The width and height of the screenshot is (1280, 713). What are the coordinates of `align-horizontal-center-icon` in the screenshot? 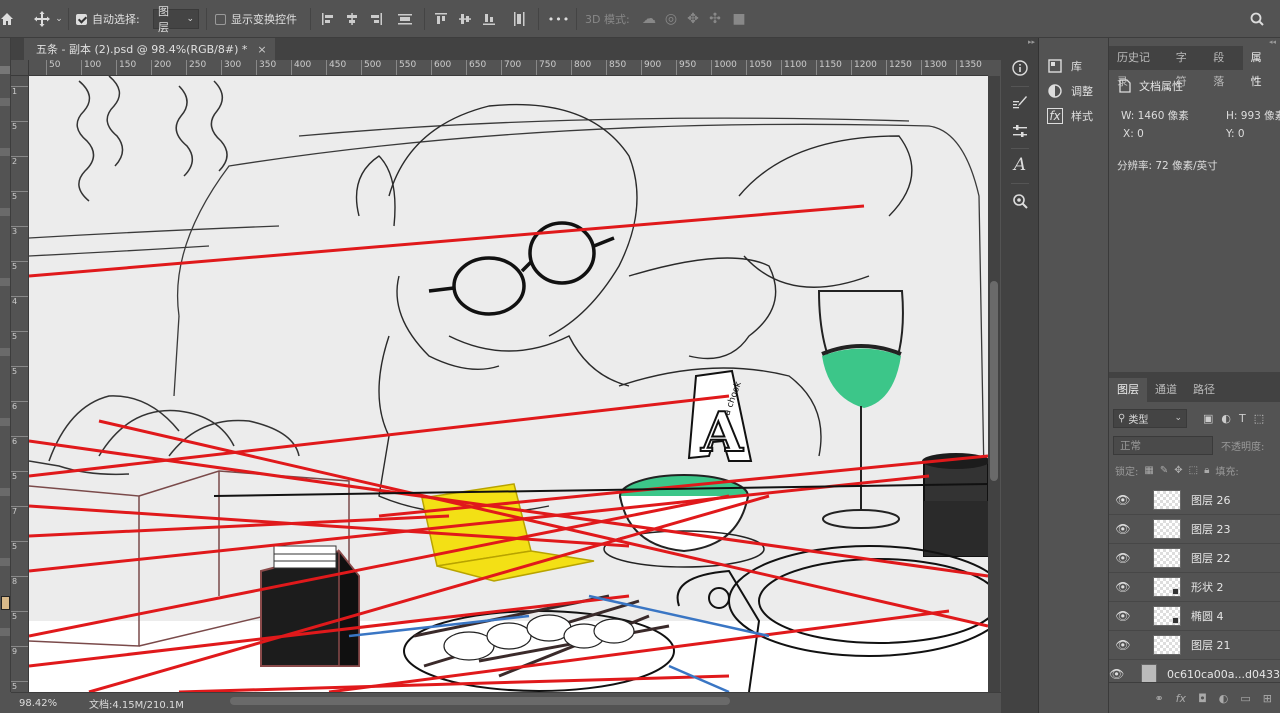 It's located at (352, 19).